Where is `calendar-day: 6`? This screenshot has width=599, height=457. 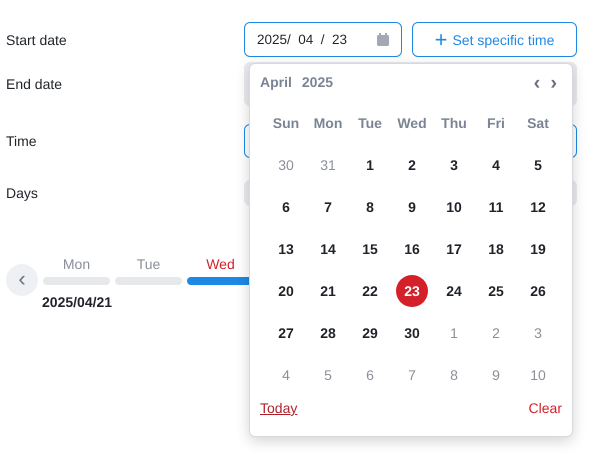
calendar-day: 6 is located at coordinates (286, 207).